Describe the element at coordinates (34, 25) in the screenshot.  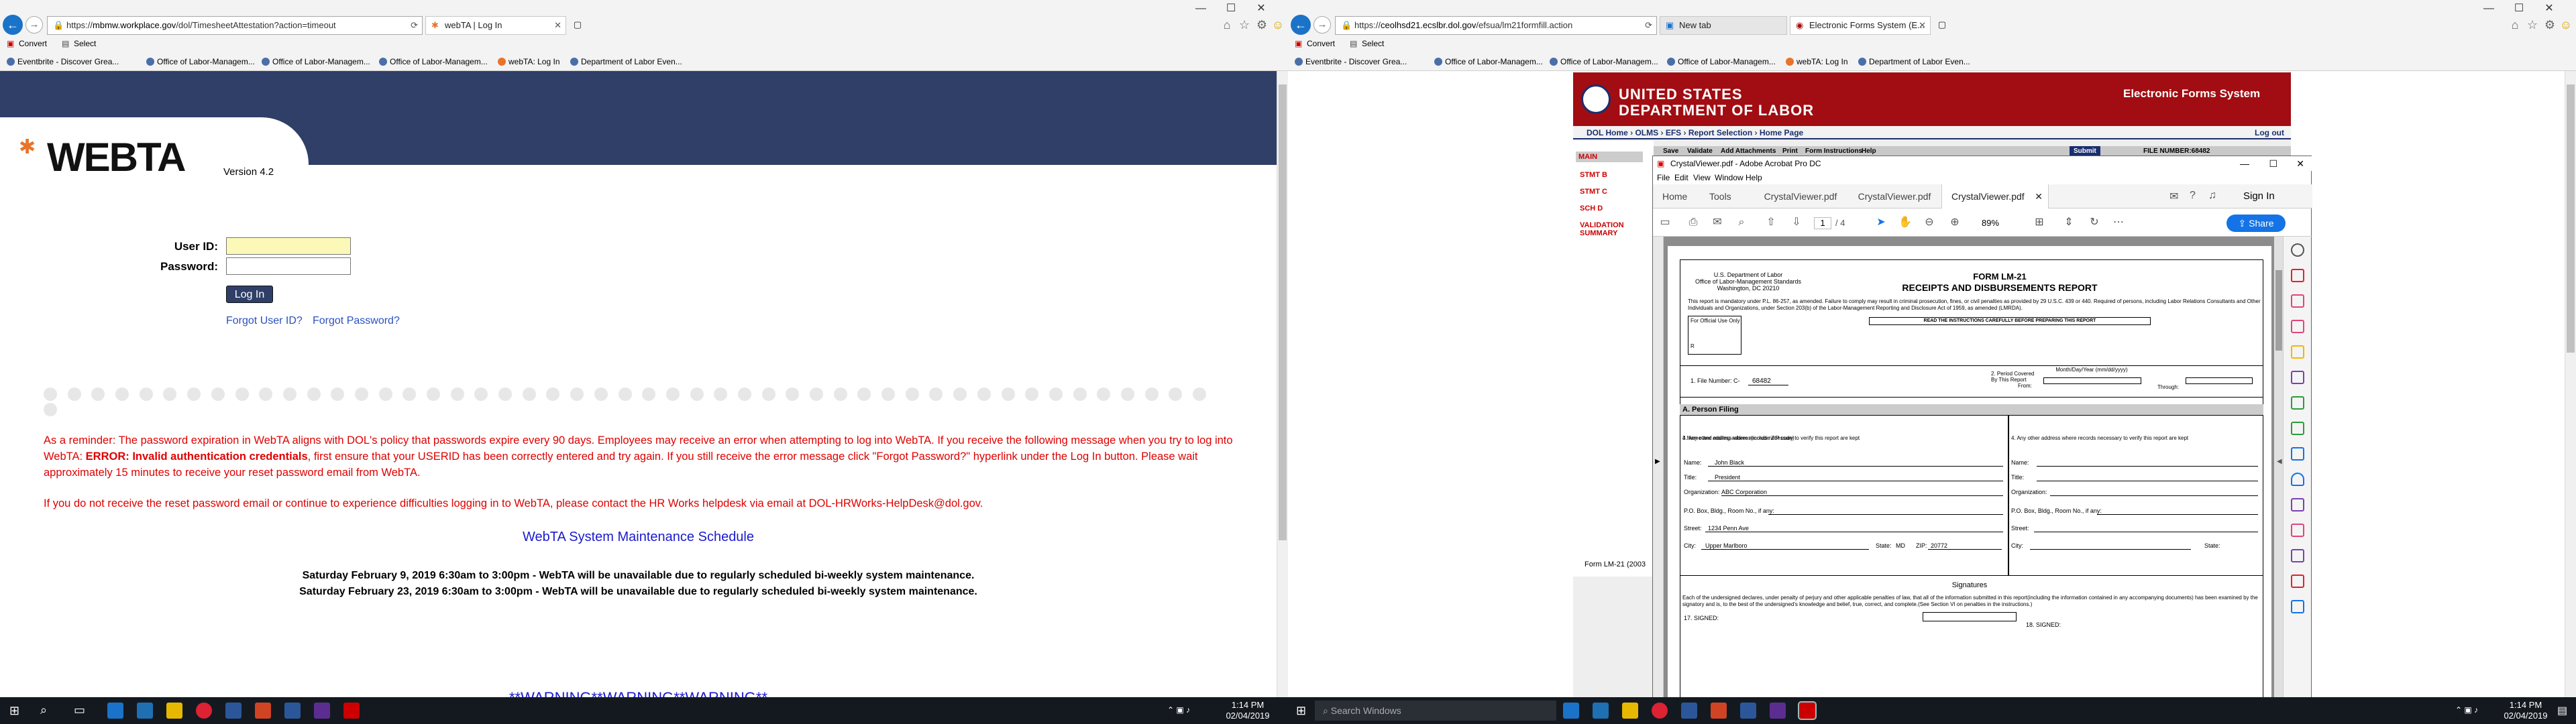
I see `forward-button: →` at that location.